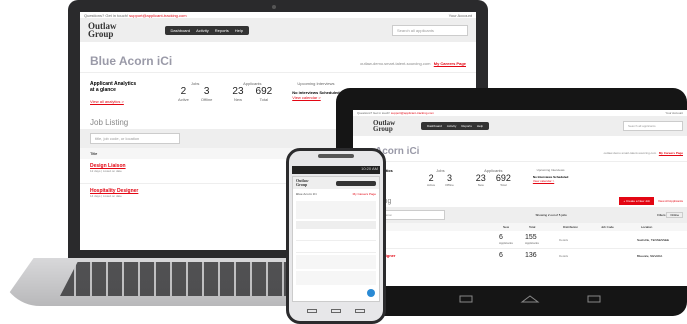  I want to click on main-nav, so click(356, 183).